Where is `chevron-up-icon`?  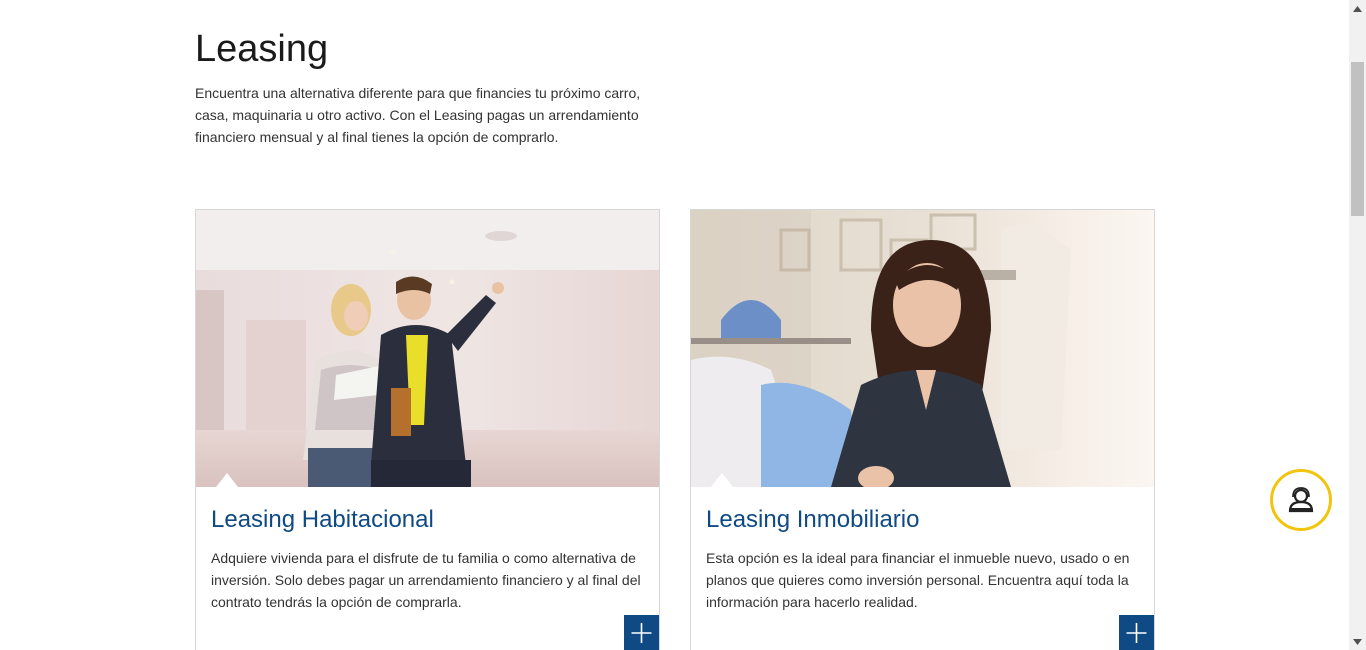 chevron-up-icon is located at coordinates (1357, 8).